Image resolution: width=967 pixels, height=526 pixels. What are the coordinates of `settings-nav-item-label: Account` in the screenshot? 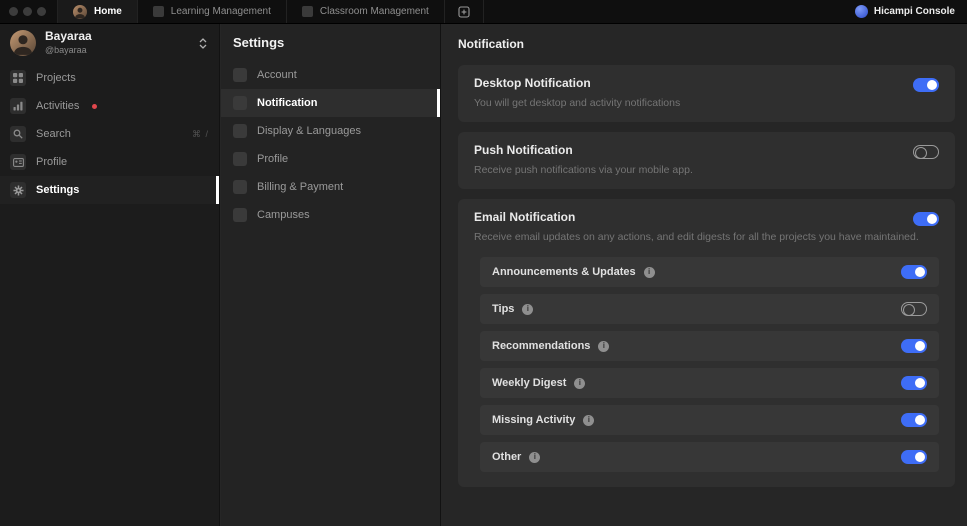 It's located at (277, 75).